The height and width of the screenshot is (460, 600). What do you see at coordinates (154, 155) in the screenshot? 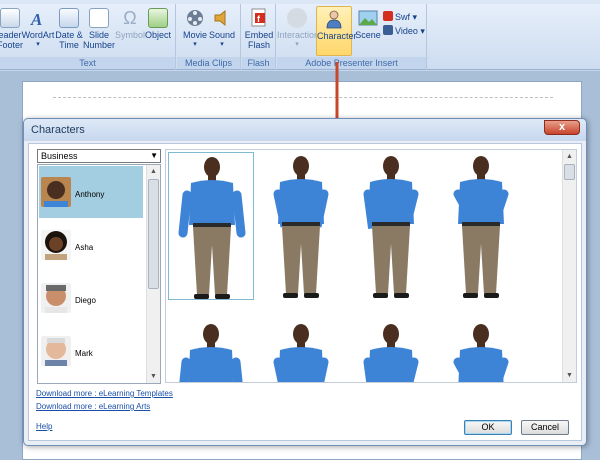
I see `chevron-down-icon: ▼` at bounding box center [154, 155].